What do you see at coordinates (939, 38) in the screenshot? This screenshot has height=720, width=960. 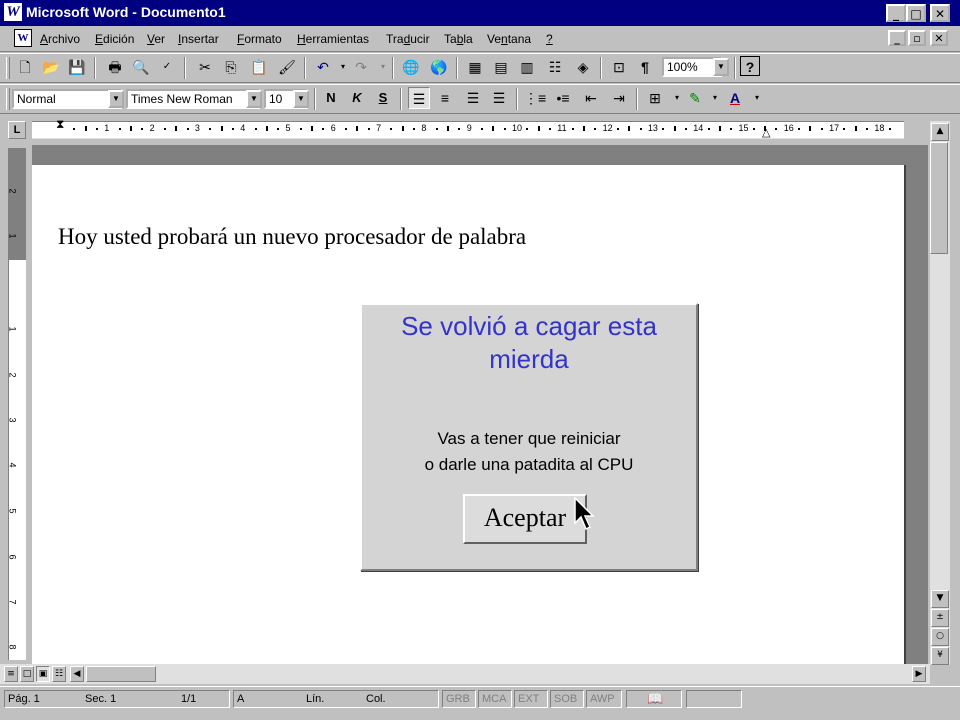 I see `doc-close-button: ✕` at bounding box center [939, 38].